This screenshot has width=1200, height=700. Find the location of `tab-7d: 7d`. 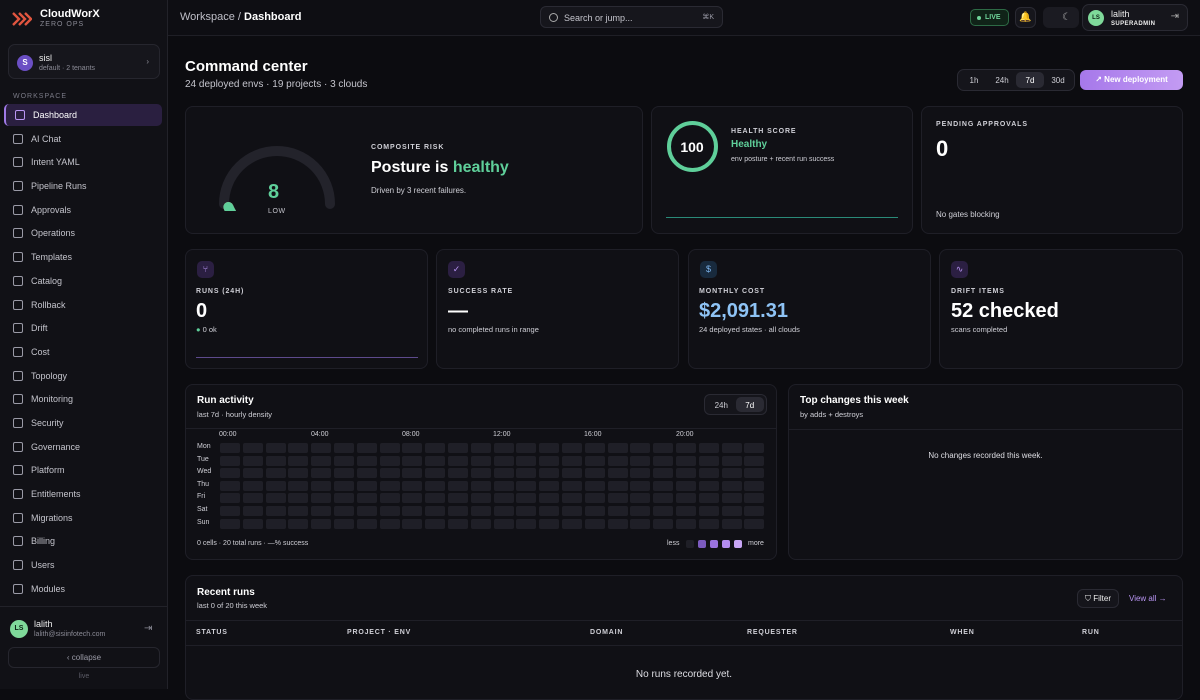

tab-7d: 7d is located at coordinates (749, 404).